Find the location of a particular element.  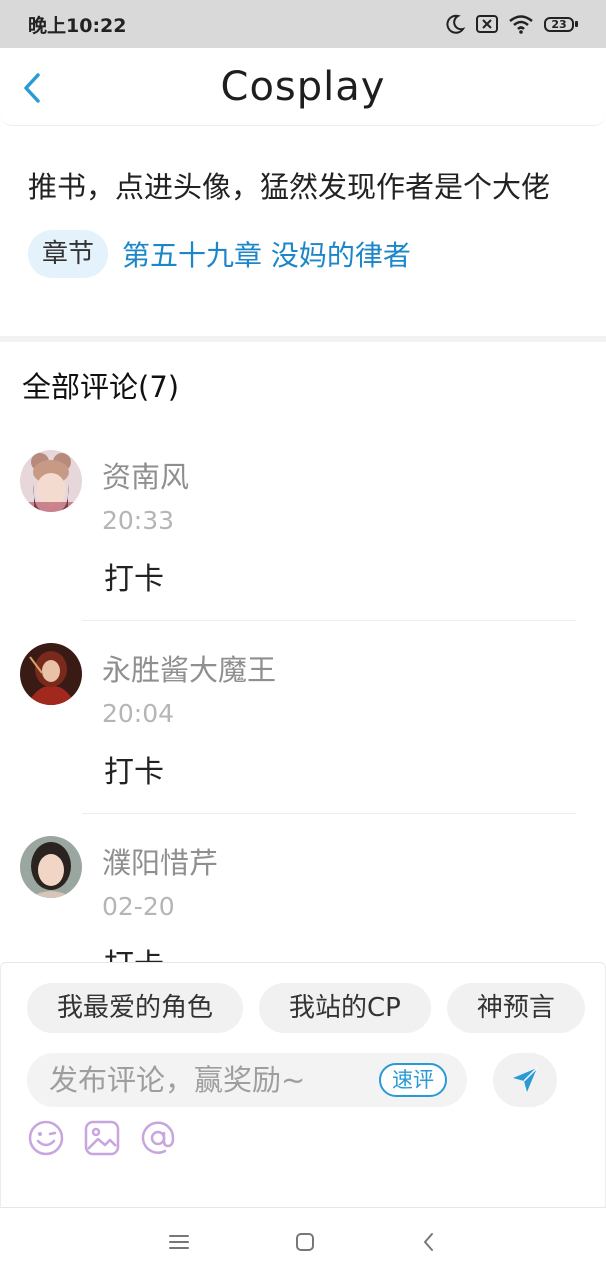

quick-topic-chips: 我最爱的角色 我站的CP 神预言 is located at coordinates (306, 1008).